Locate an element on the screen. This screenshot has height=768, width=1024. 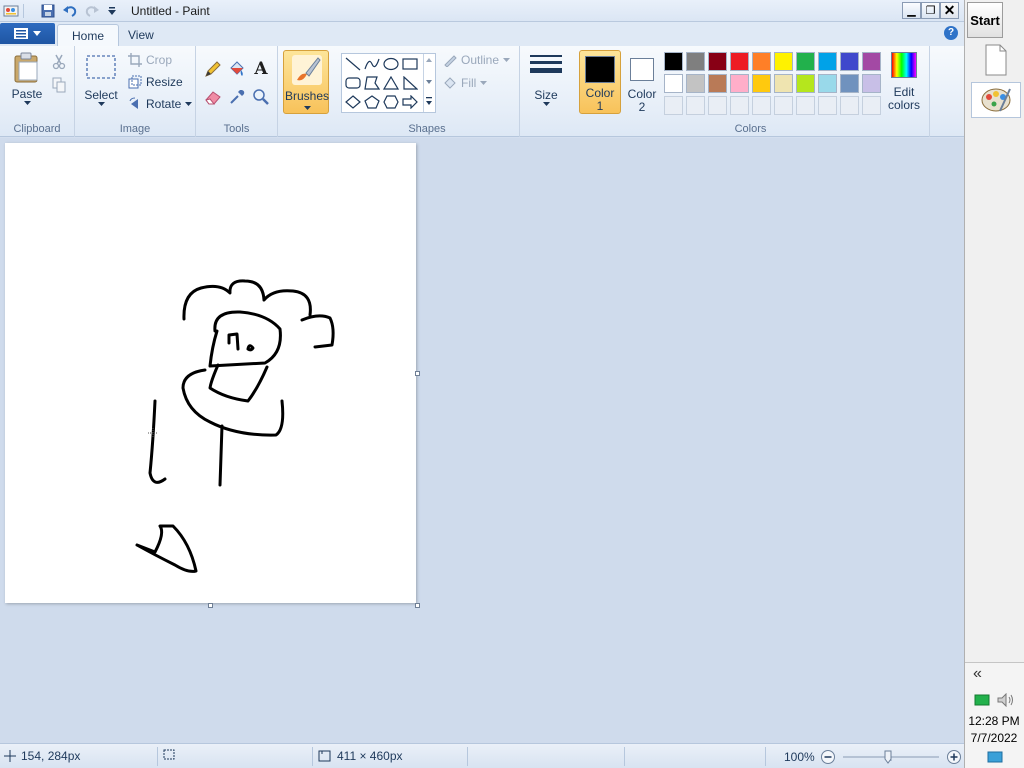
save-icon is located at coordinates (48, 11).